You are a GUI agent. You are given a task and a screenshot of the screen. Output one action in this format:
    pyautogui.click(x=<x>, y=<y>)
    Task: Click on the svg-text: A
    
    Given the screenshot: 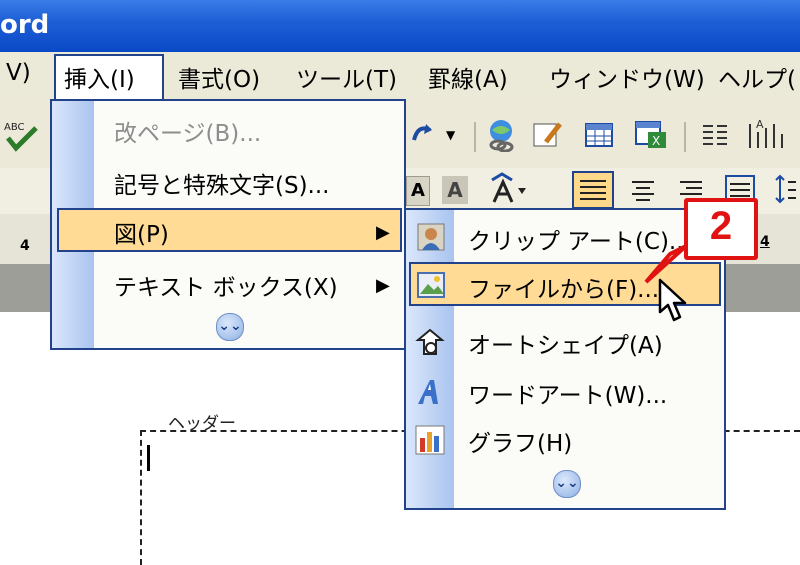 What is the action you would take?
    pyautogui.click(x=760, y=124)
    